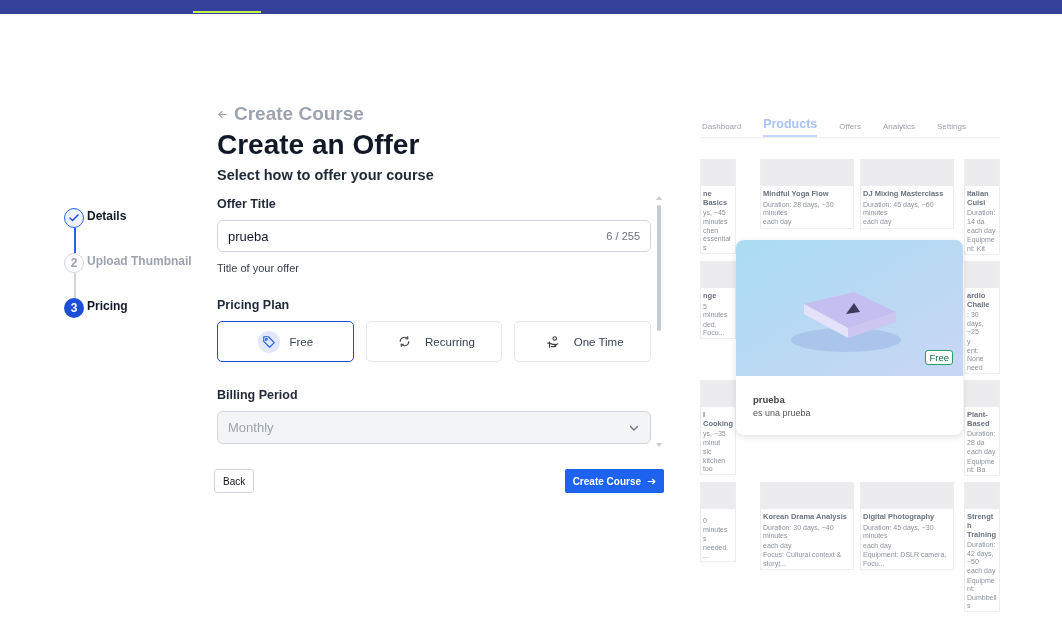 This screenshot has width=1062, height=625. Describe the element at coordinates (319, 145) in the screenshot. I see `page-title: Create an Offer` at that location.